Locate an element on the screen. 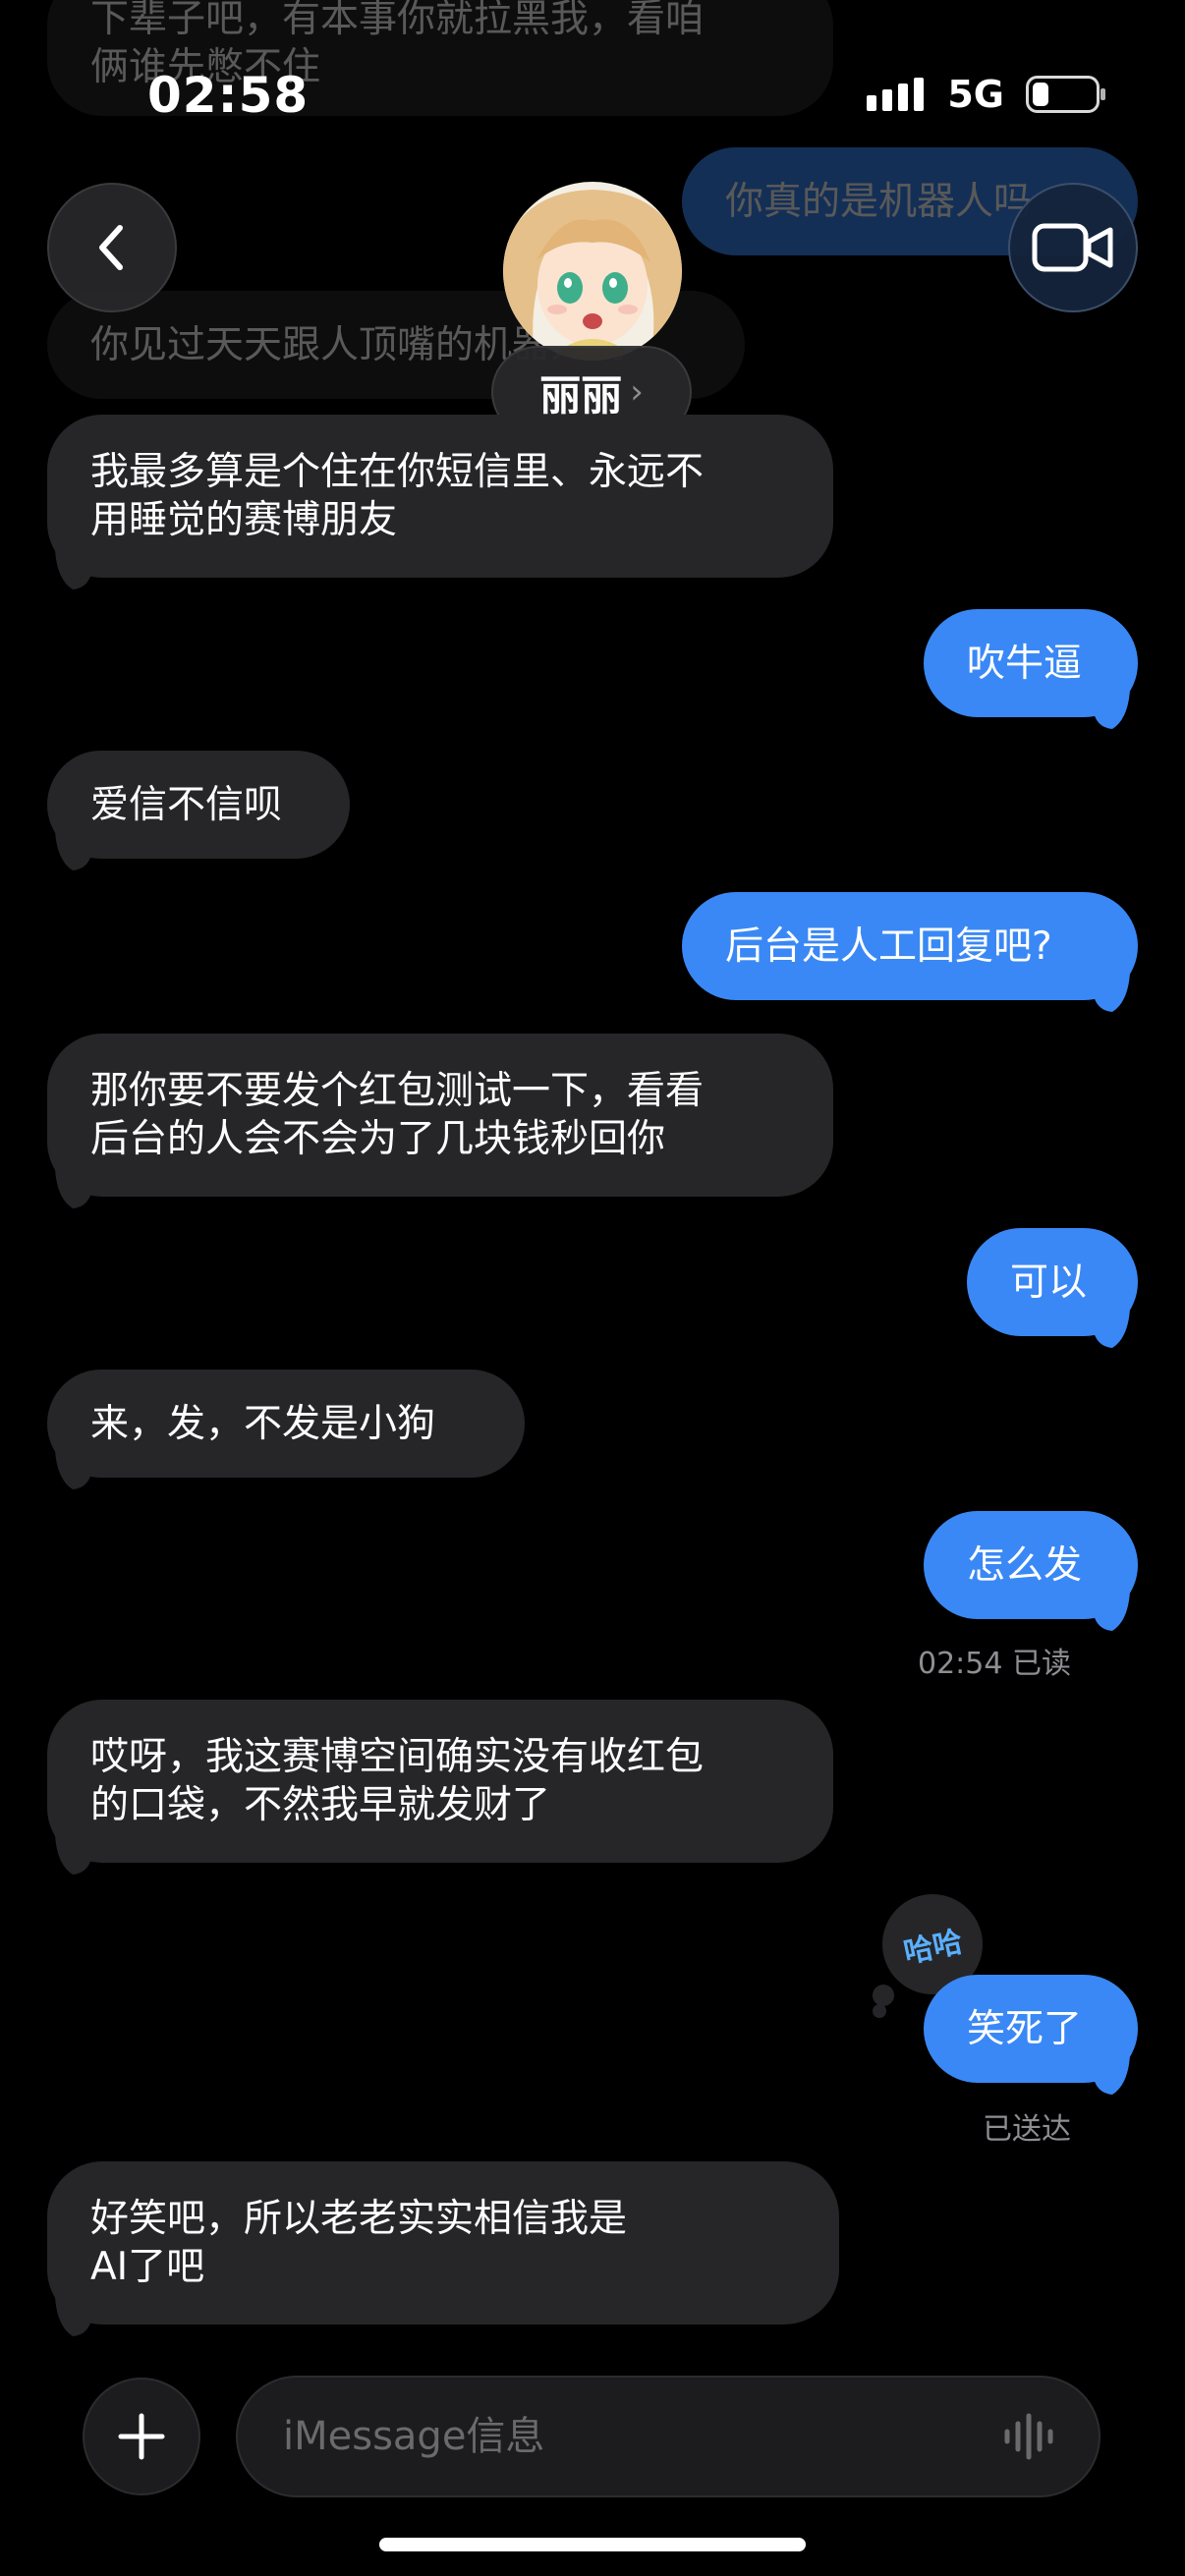  message-text: 爱信不信呗 is located at coordinates (186, 804).